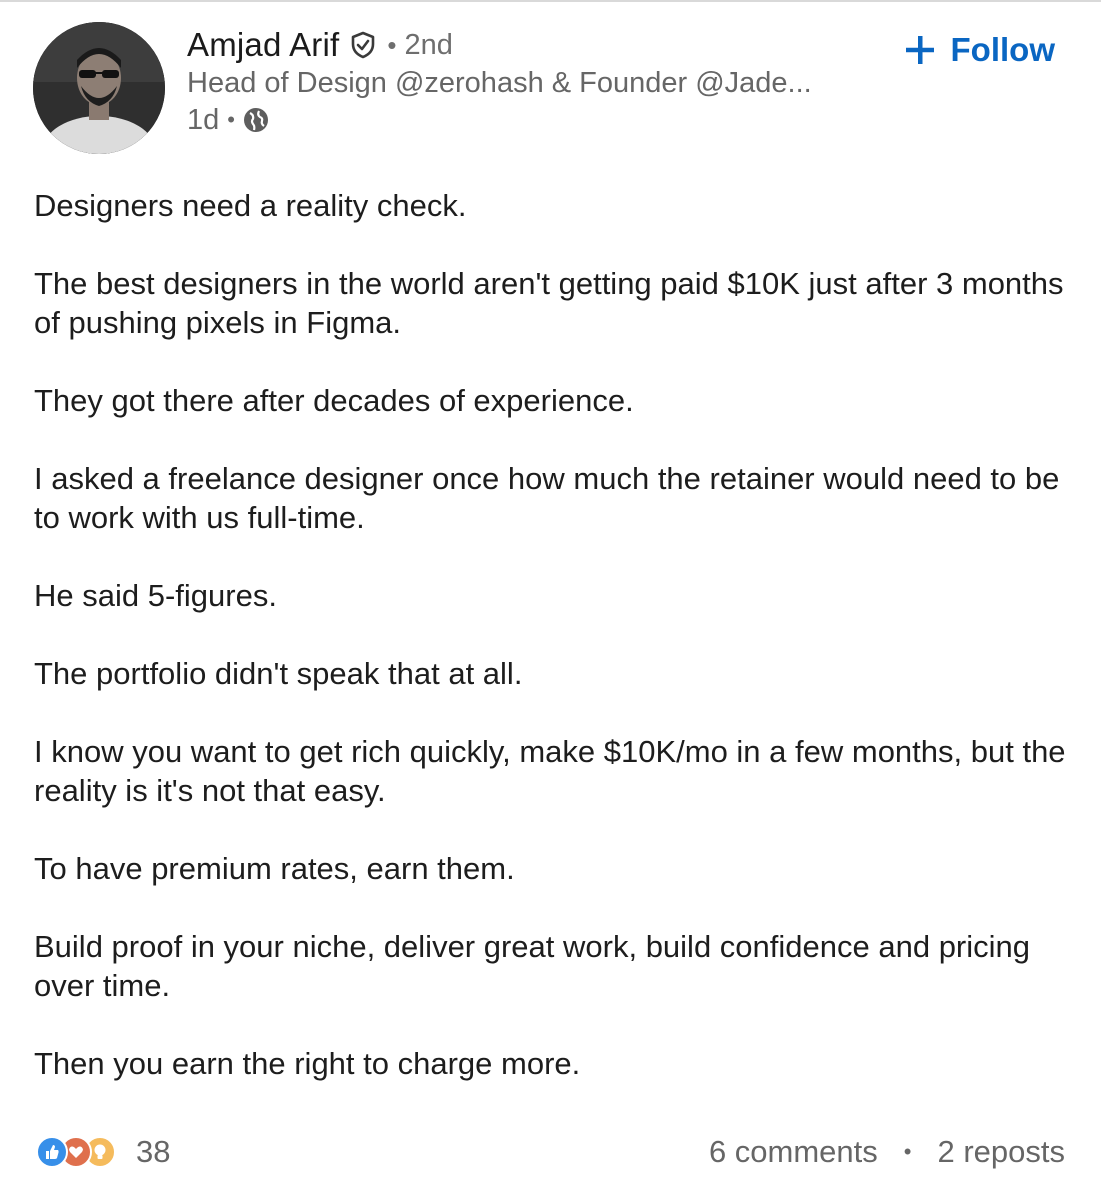  Describe the element at coordinates (153, 1151) in the screenshot. I see `reaction-count: 38` at that location.